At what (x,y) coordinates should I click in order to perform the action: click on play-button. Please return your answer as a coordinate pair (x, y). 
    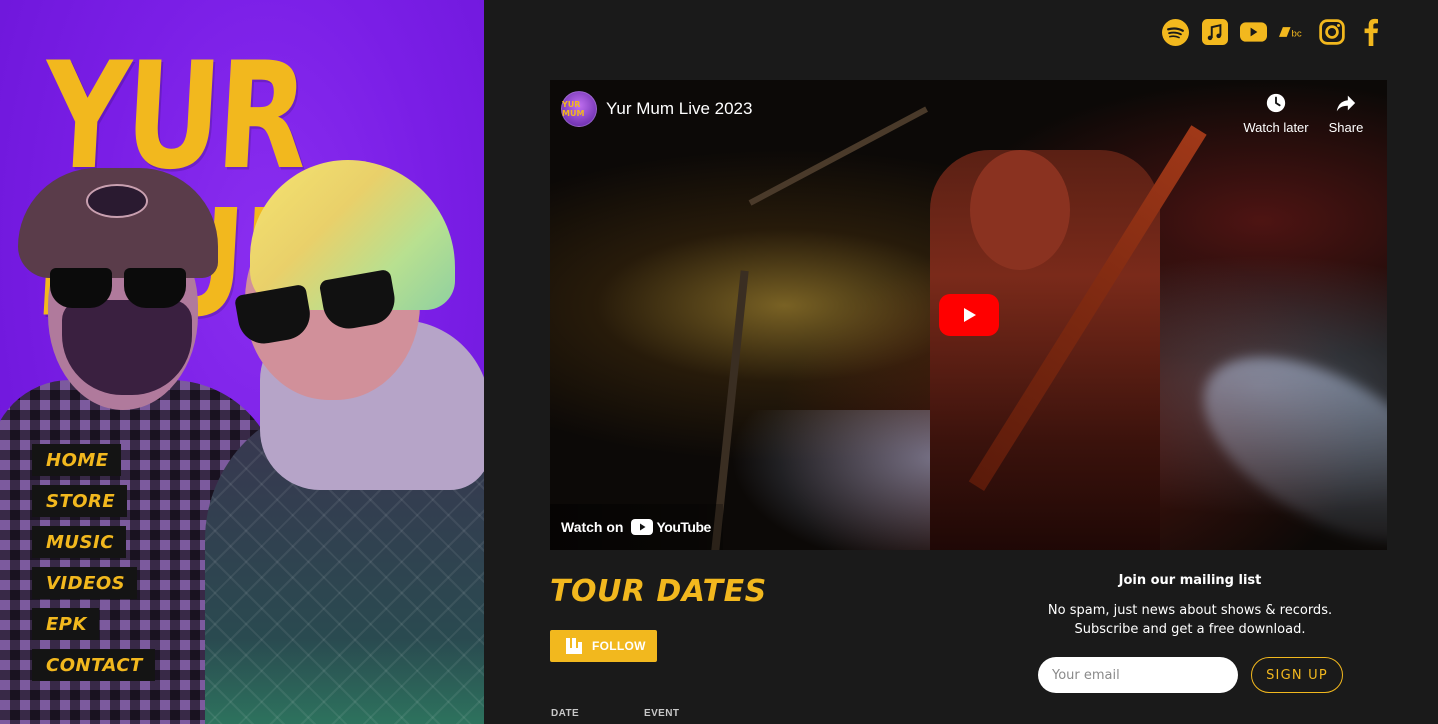
    Looking at the image, I should click on (969, 315).